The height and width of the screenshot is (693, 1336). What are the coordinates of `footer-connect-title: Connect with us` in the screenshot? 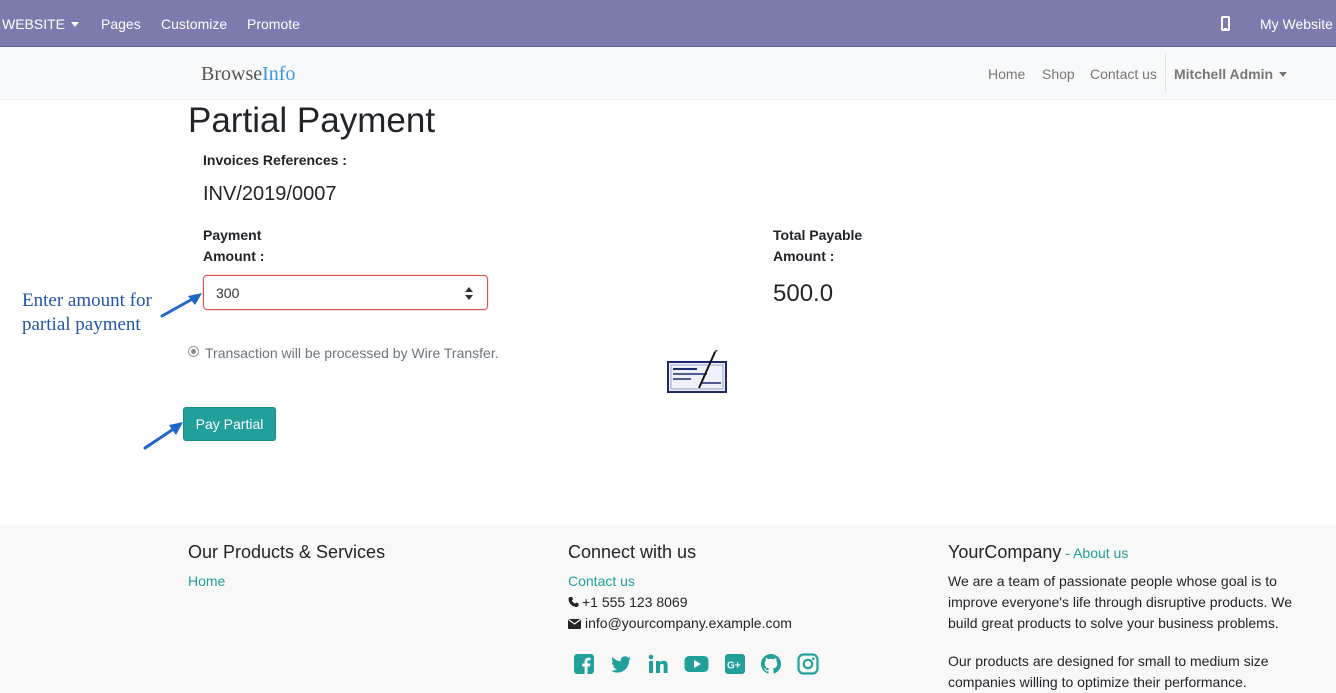 It's located at (632, 552).